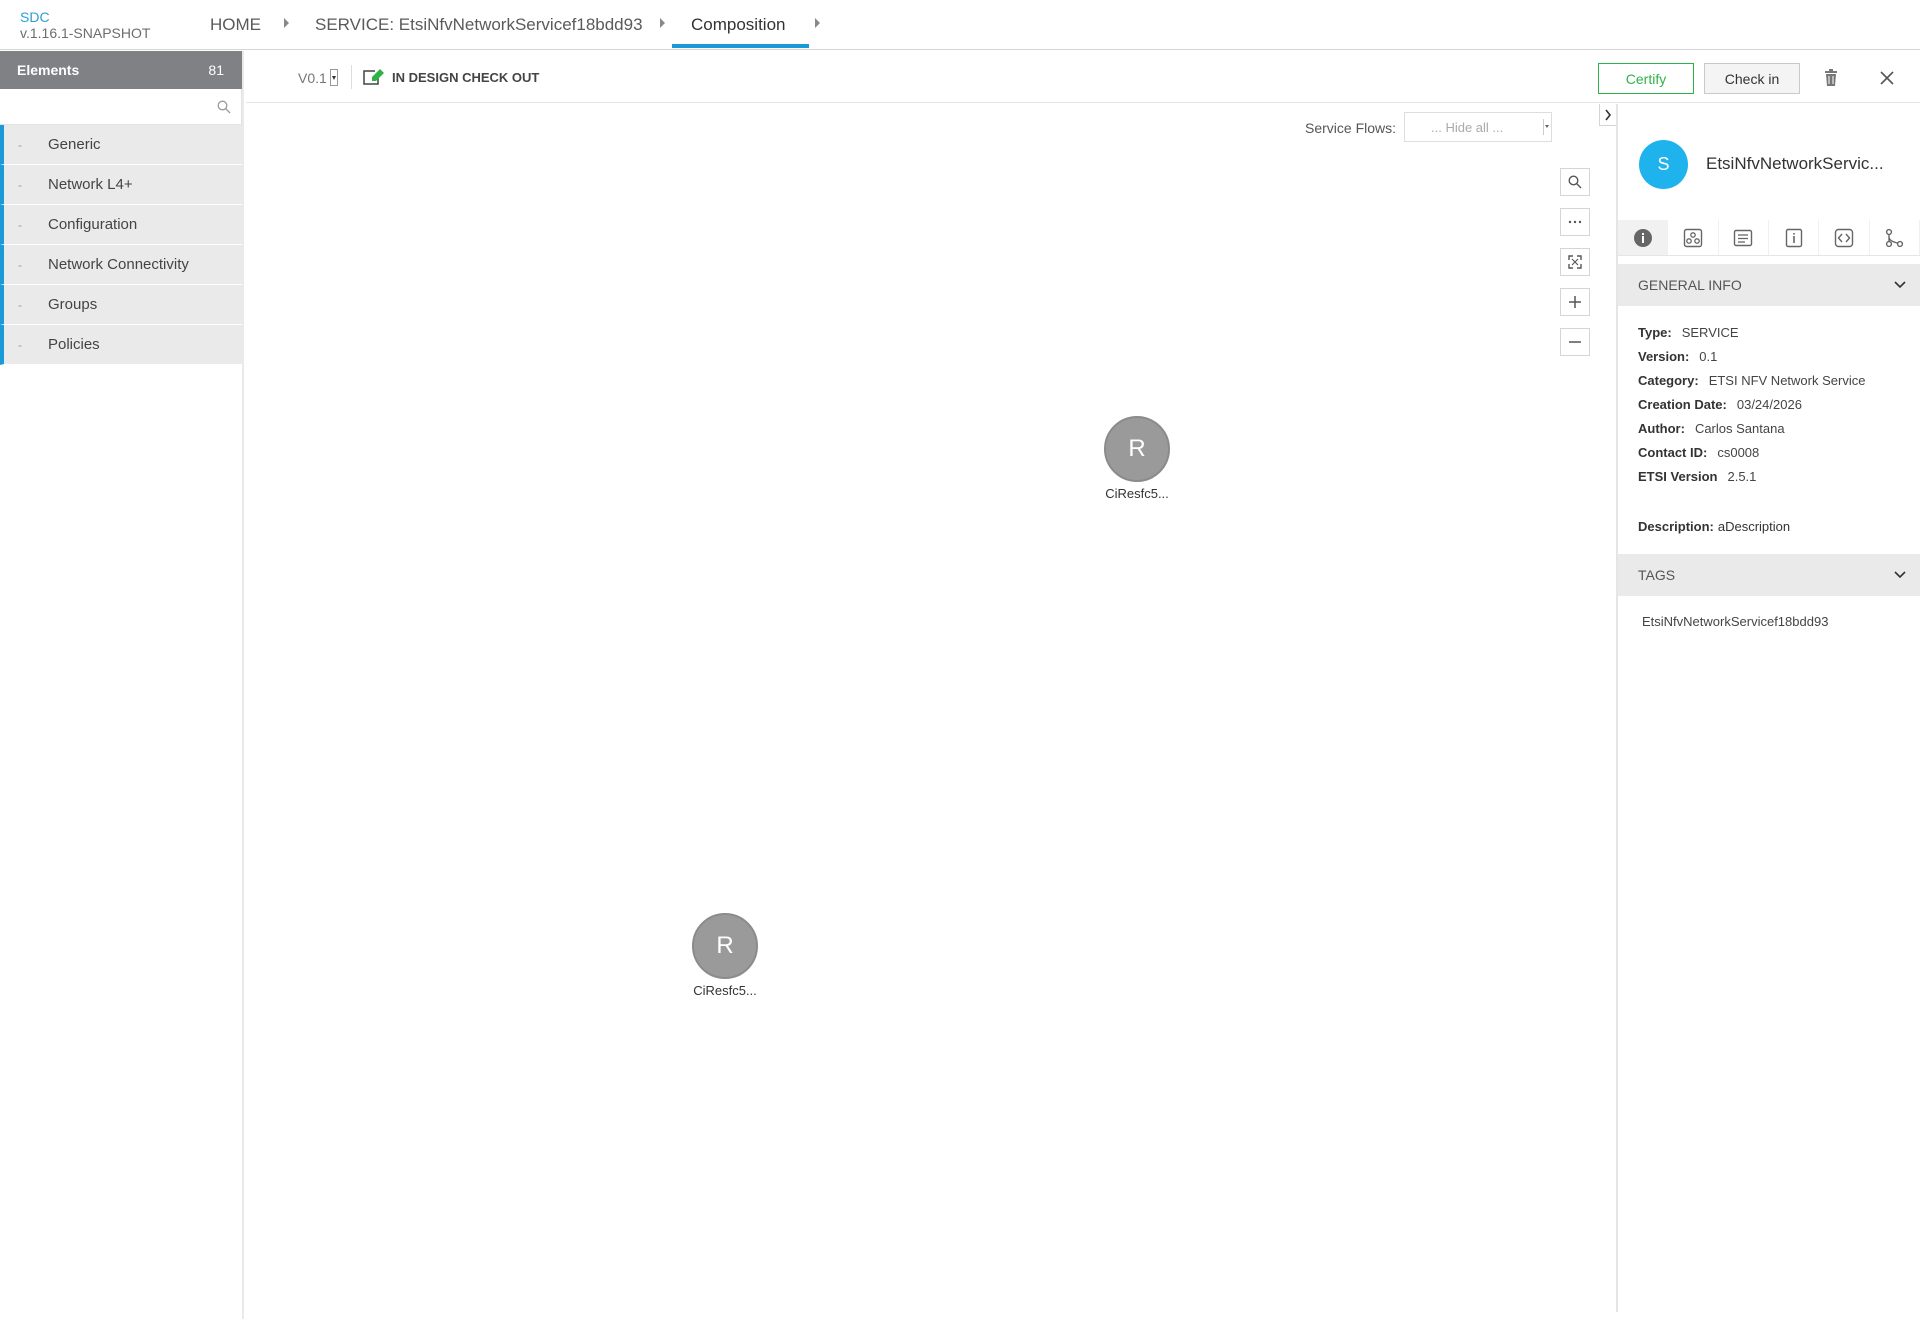  Describe the element at coordinates (1754, 526) in the screenshot. I see `info-value: aDescription` at that location.